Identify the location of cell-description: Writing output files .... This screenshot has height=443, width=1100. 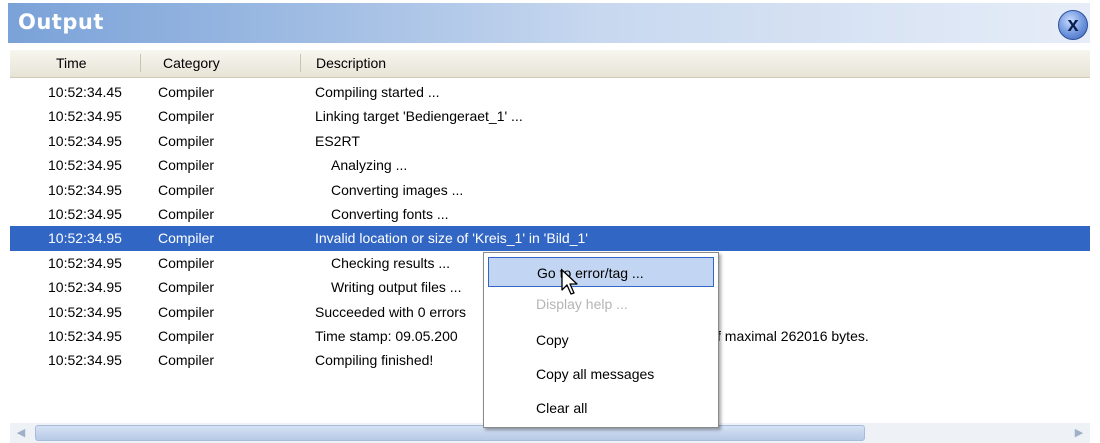
(396, 287).